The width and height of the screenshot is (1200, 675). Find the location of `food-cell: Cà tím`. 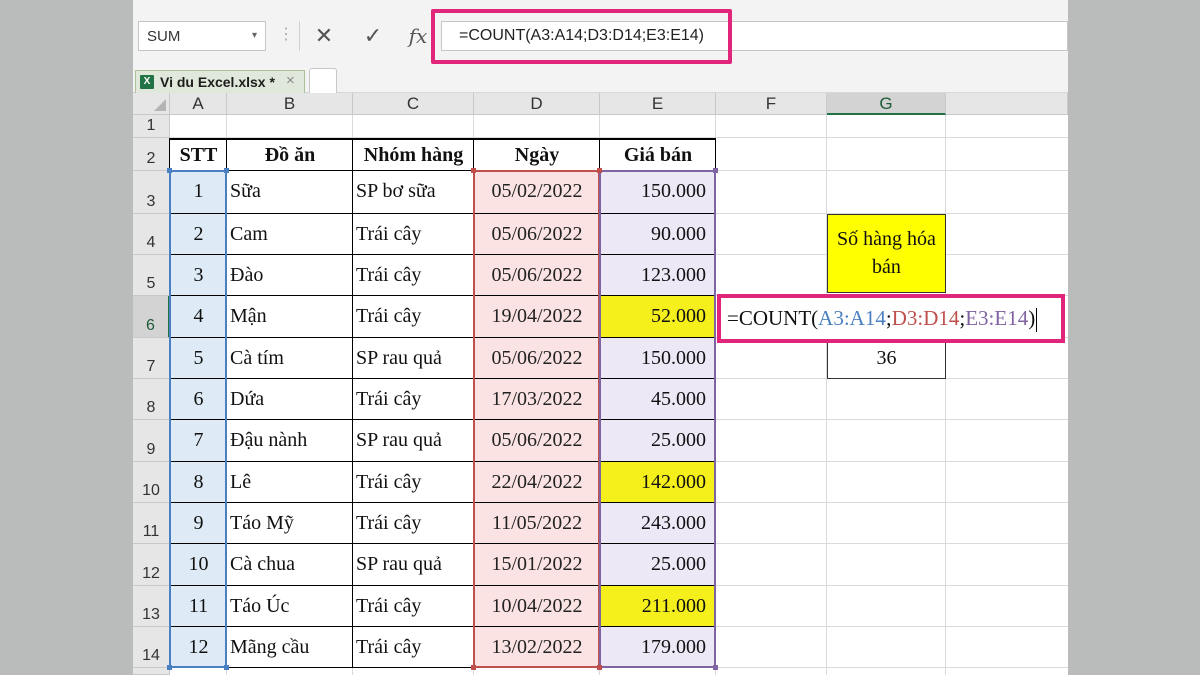

food-cell: Cà tím is located at coordinates (290, 358).